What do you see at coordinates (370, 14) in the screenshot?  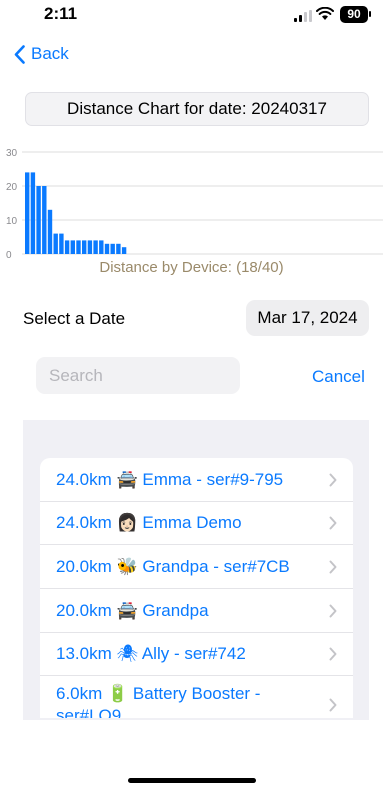 I see `battery-tip` at bounding box center [370, 14].